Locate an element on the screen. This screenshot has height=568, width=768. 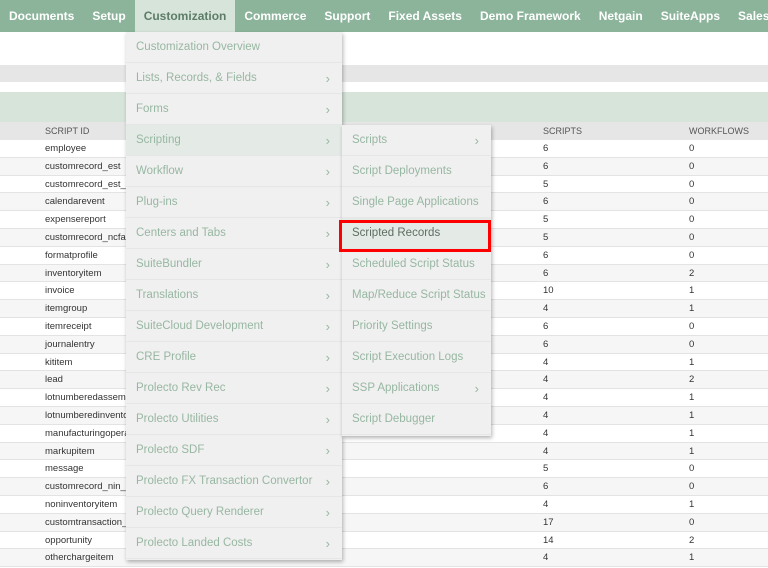
script-id-cell: invoice is located at coordinates (60, 291).